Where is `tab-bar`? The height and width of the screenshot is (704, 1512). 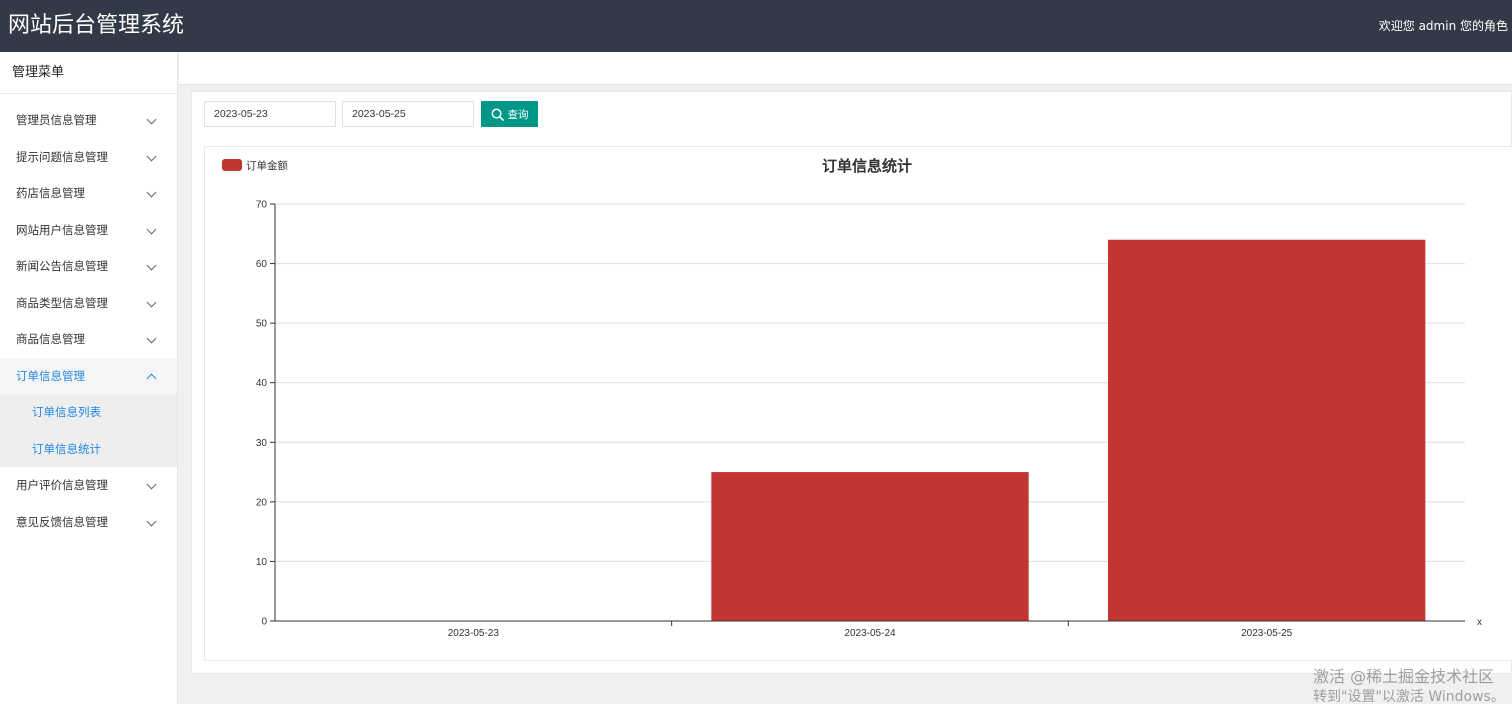 tab-bar is located at coordinates (845, 68).